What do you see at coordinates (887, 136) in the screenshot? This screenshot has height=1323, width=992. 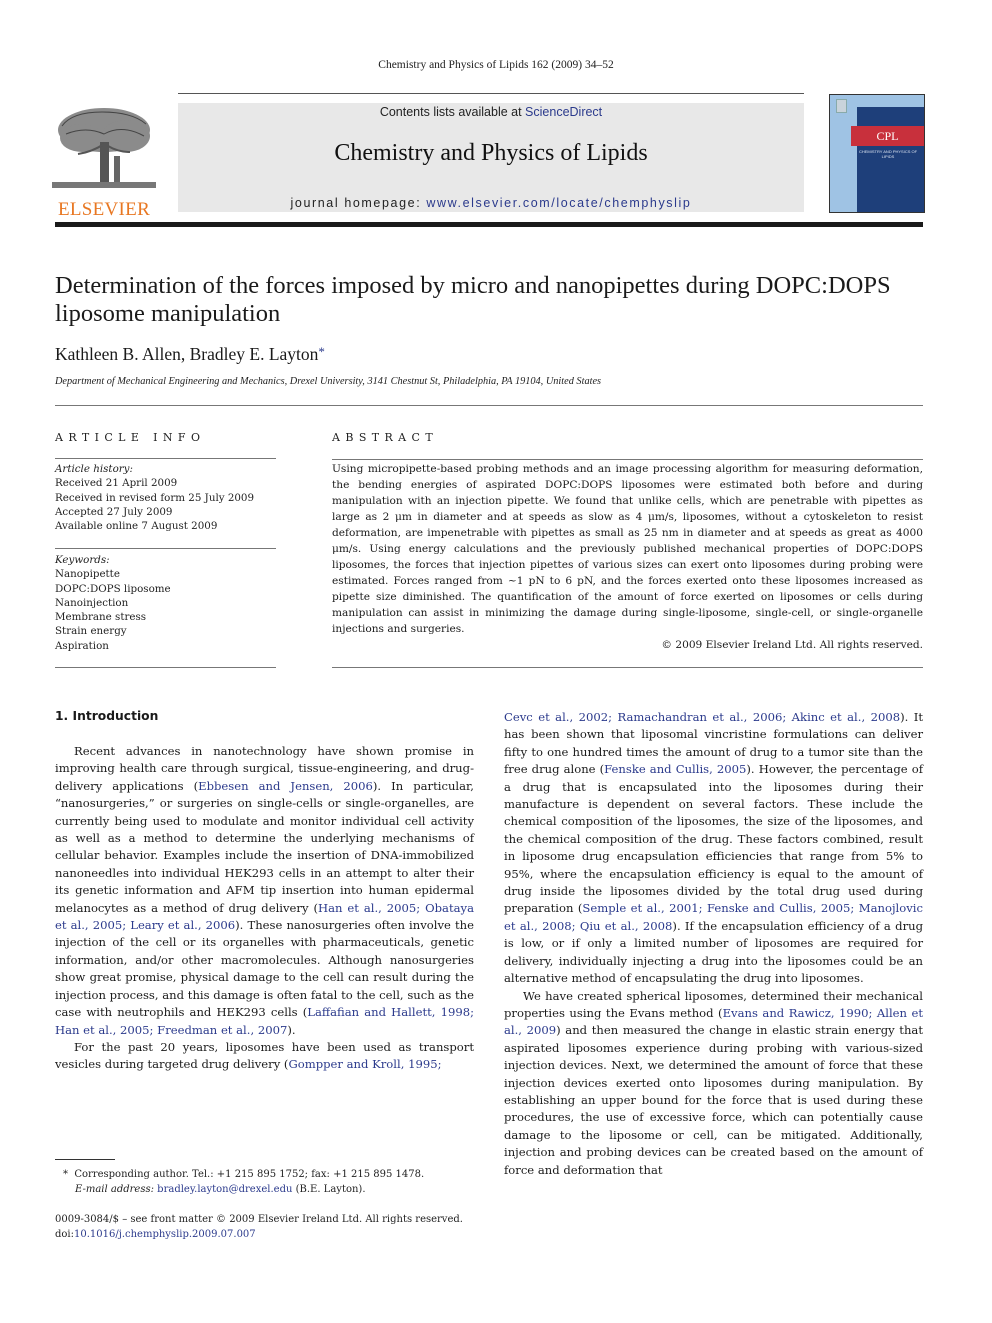 I see `cover-abbrev: CPL` at bounding box center [887, 136].